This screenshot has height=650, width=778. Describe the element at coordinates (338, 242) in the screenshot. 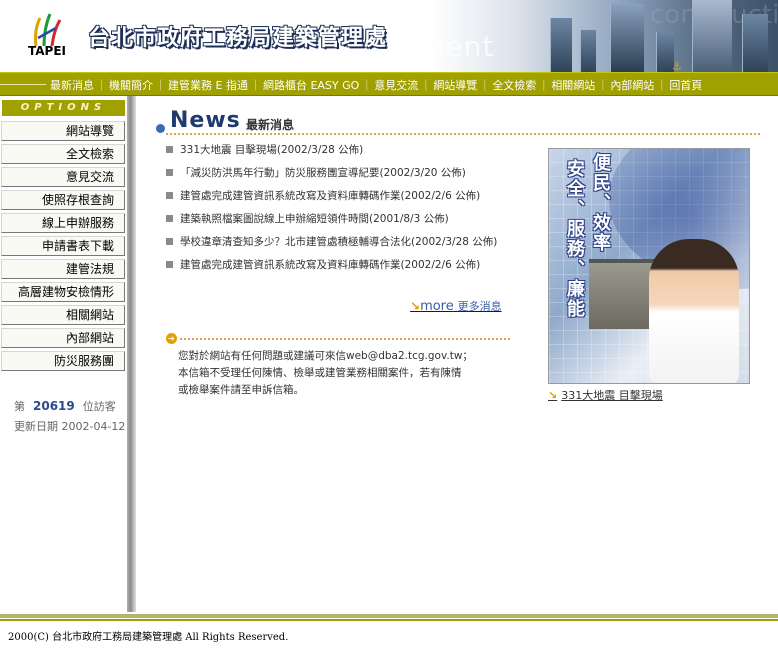

I see `news-link: 學校違章清查知多少？北市建管處積極輔導合法化(2002/3/28 公佈)` at that location.